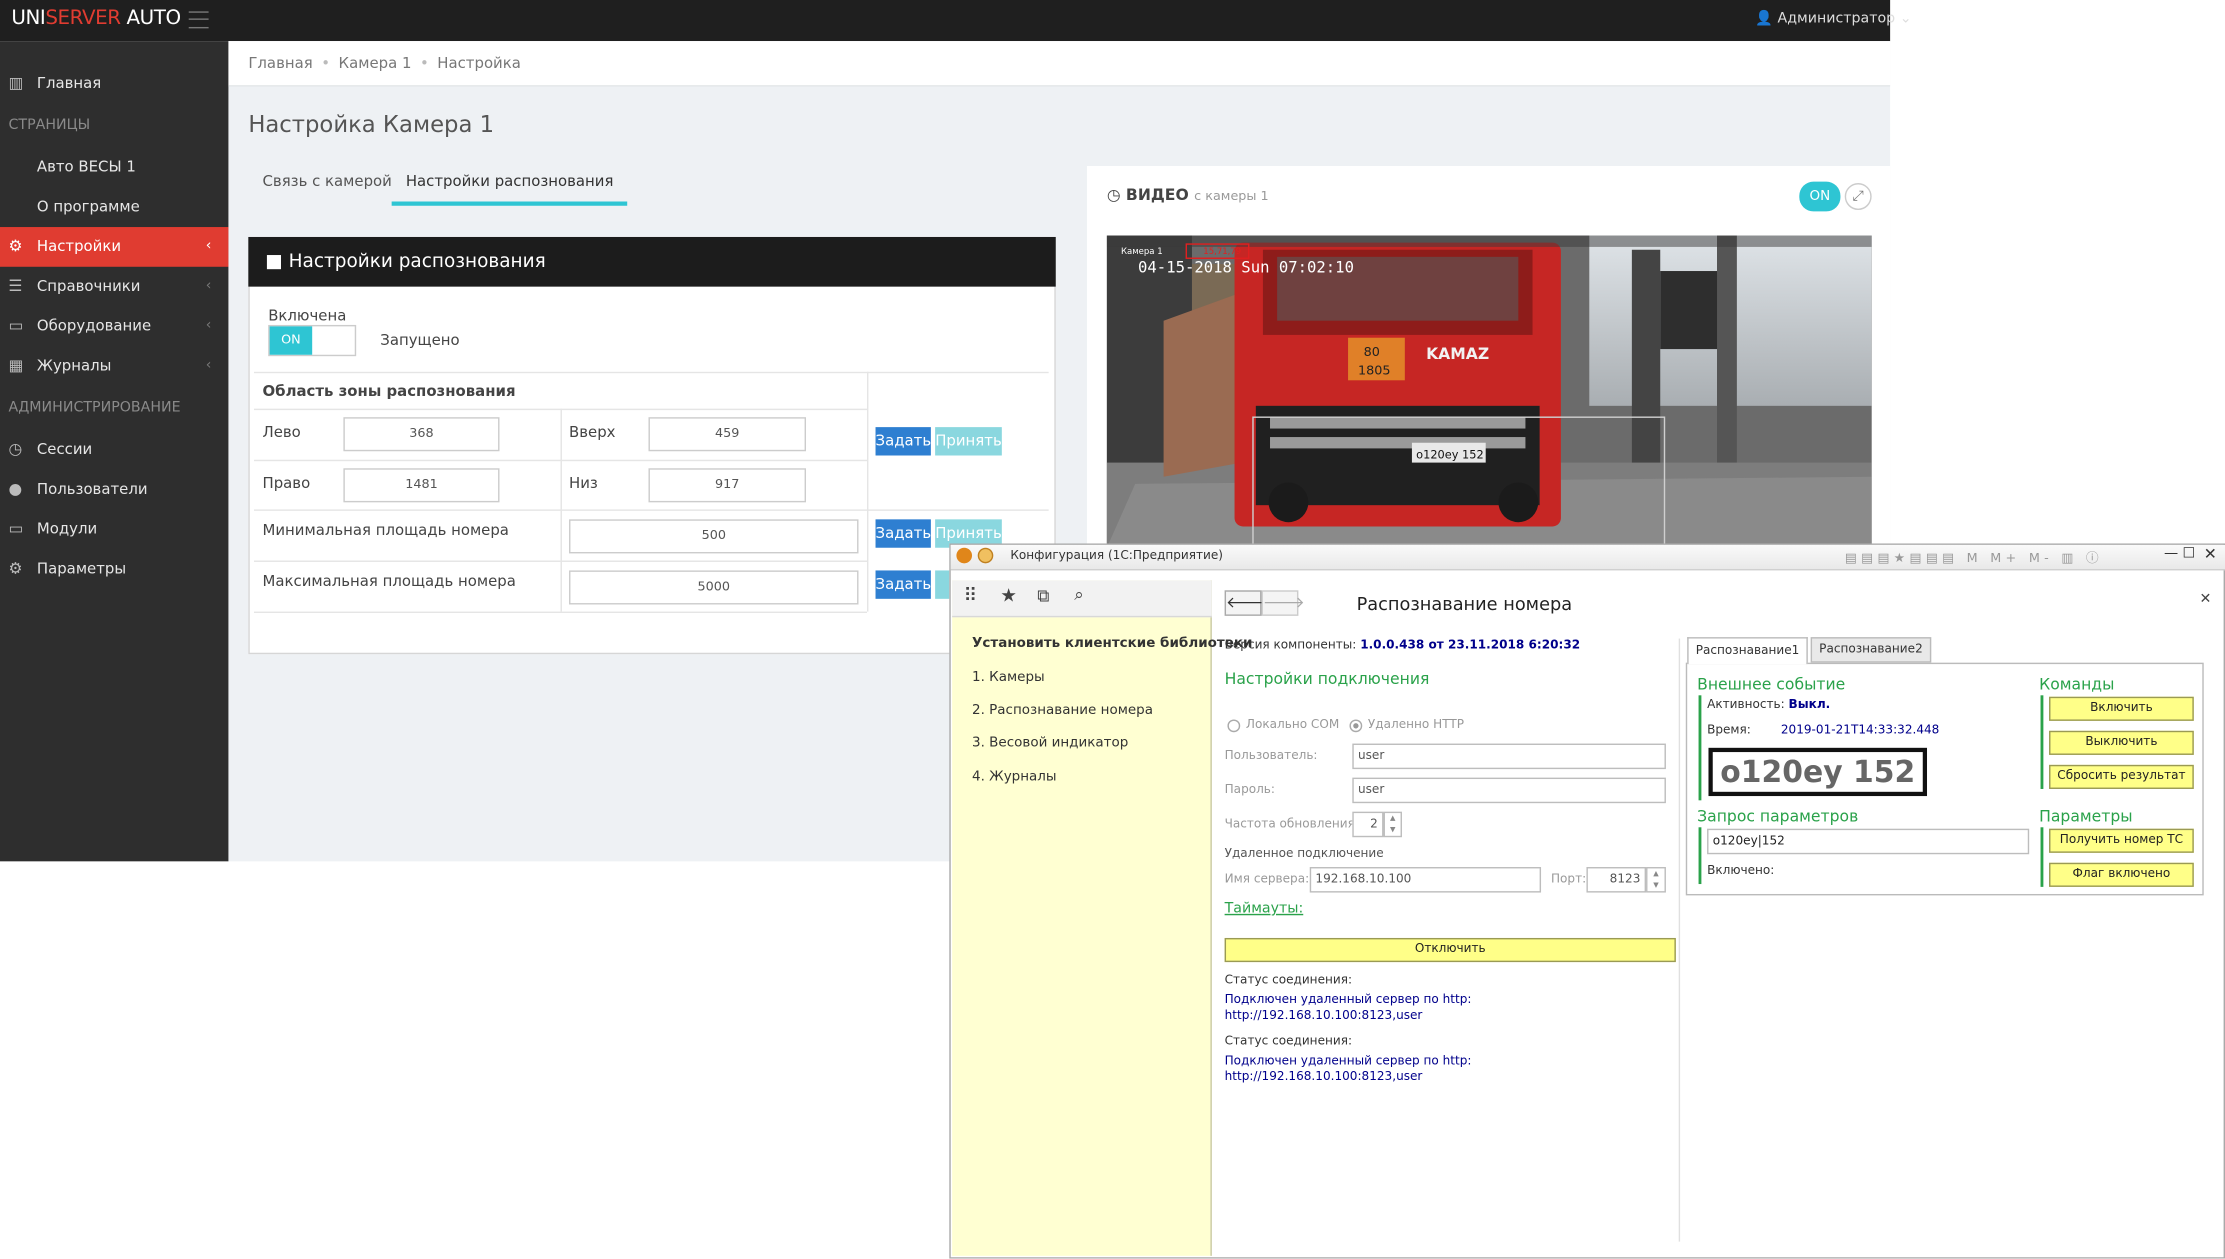  I want to click on time-label: Время:, so click(1729, 730).